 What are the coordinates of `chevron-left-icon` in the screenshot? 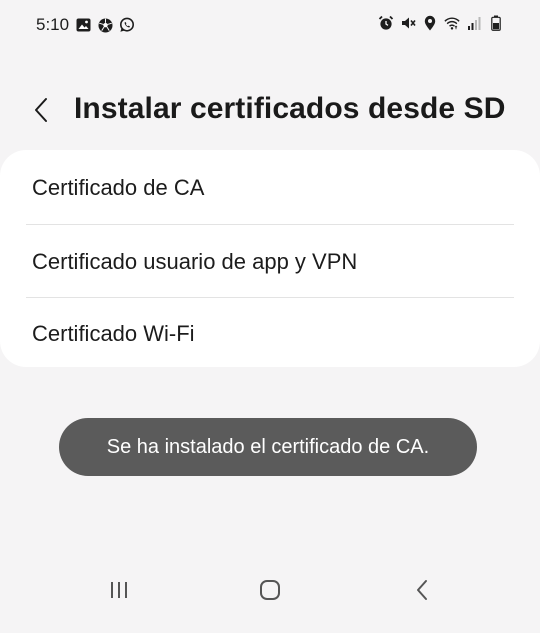 It's located at (41, 110).